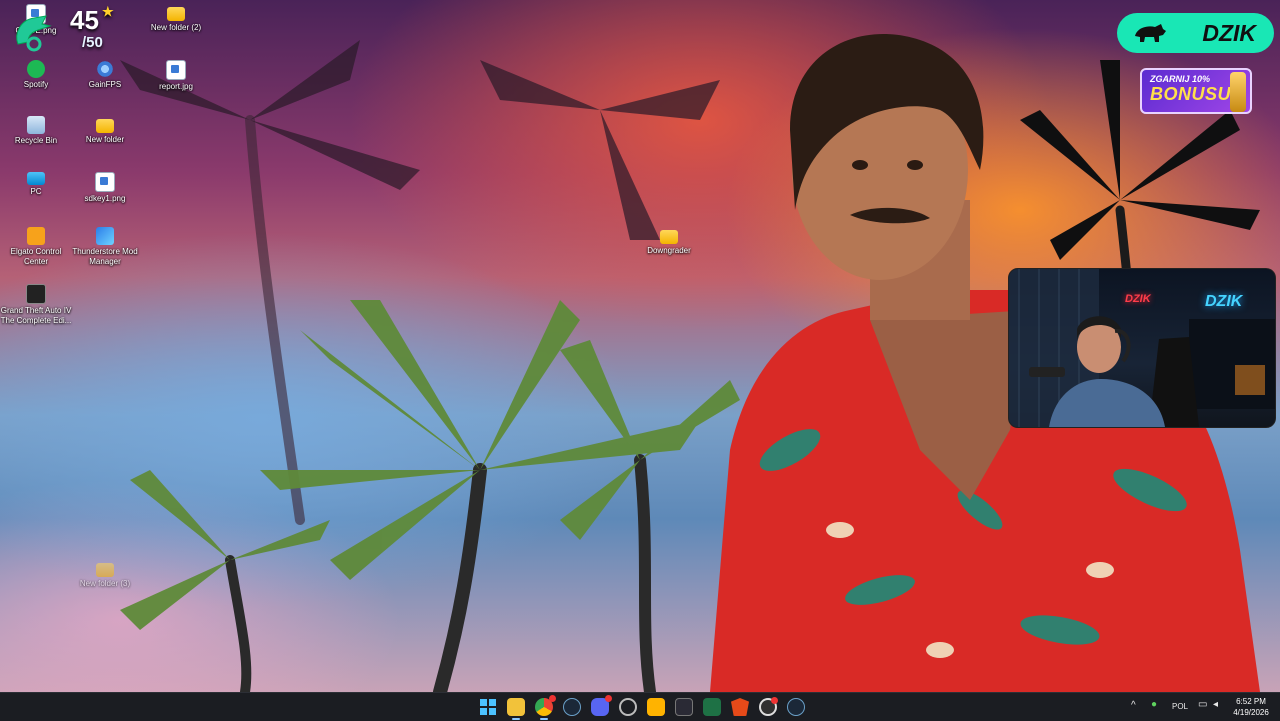 The height and width of the screenshot is (721, 1280). I want to click on desktop-icon-elgato: Elgato Control Center, so click(36, 247).